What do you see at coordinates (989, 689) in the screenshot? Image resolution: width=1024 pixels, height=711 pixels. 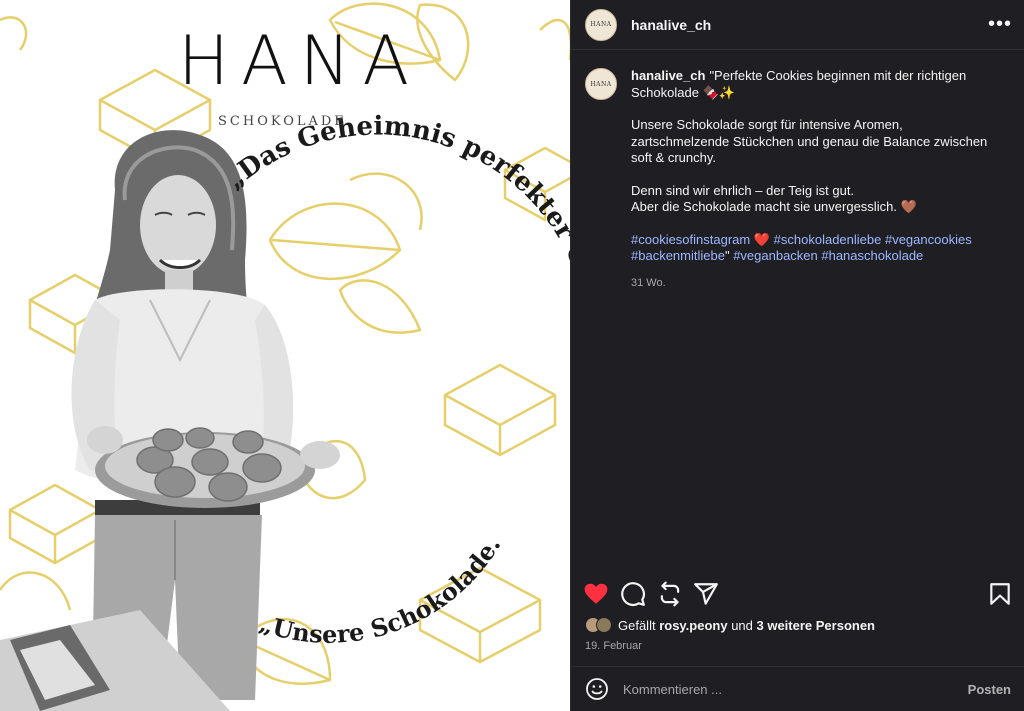 I see `post-comment-button: Posten` at bounding box center [989, 689].